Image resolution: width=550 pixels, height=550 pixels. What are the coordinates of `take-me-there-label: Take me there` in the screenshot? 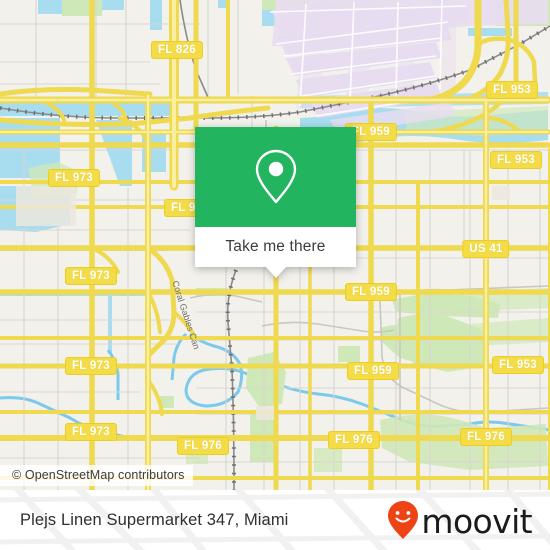 It's located at (275, 246).